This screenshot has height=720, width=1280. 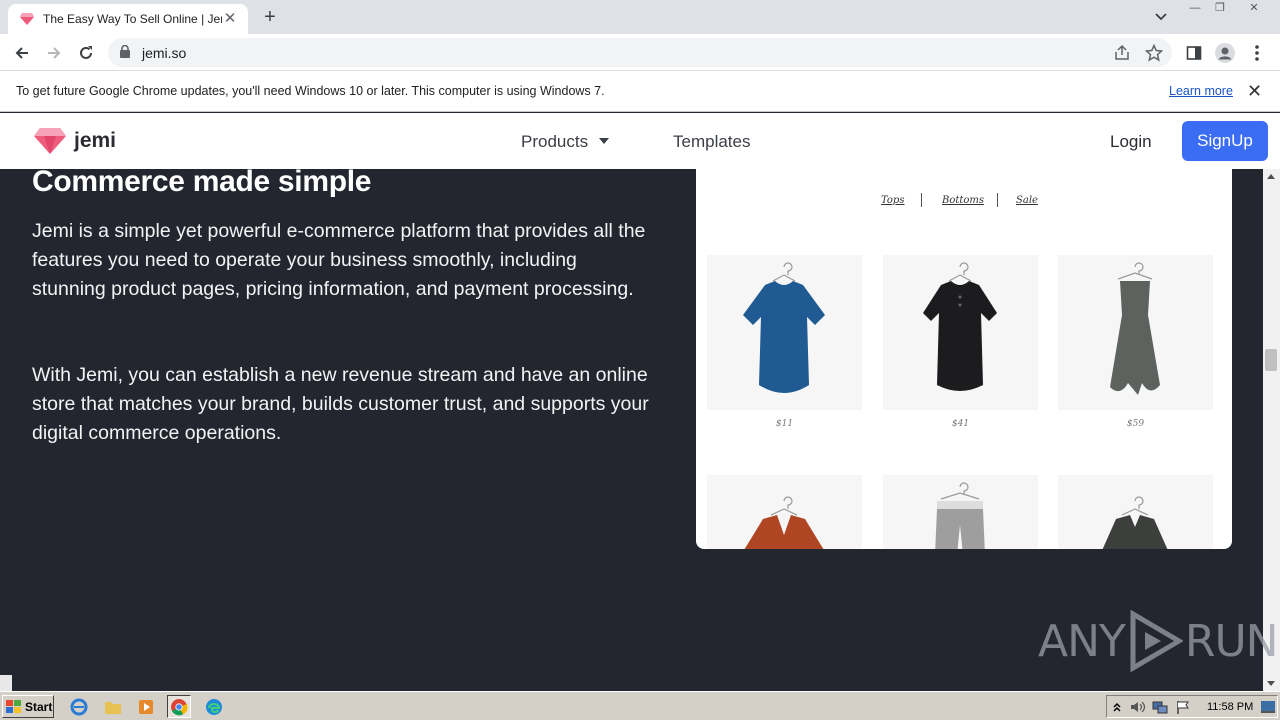 What do you see at coordinates (1131, 142) in the screenshot?
I see `login-link: Login` at bounding box center [1131, 142].